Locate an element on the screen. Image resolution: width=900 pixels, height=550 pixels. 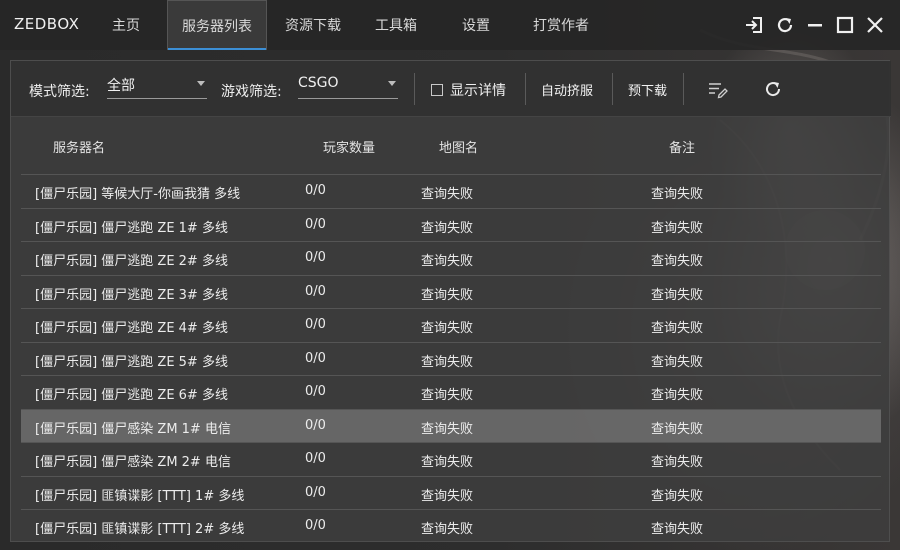
predownload-button: 预下载 is located at coordinates (647, 89).